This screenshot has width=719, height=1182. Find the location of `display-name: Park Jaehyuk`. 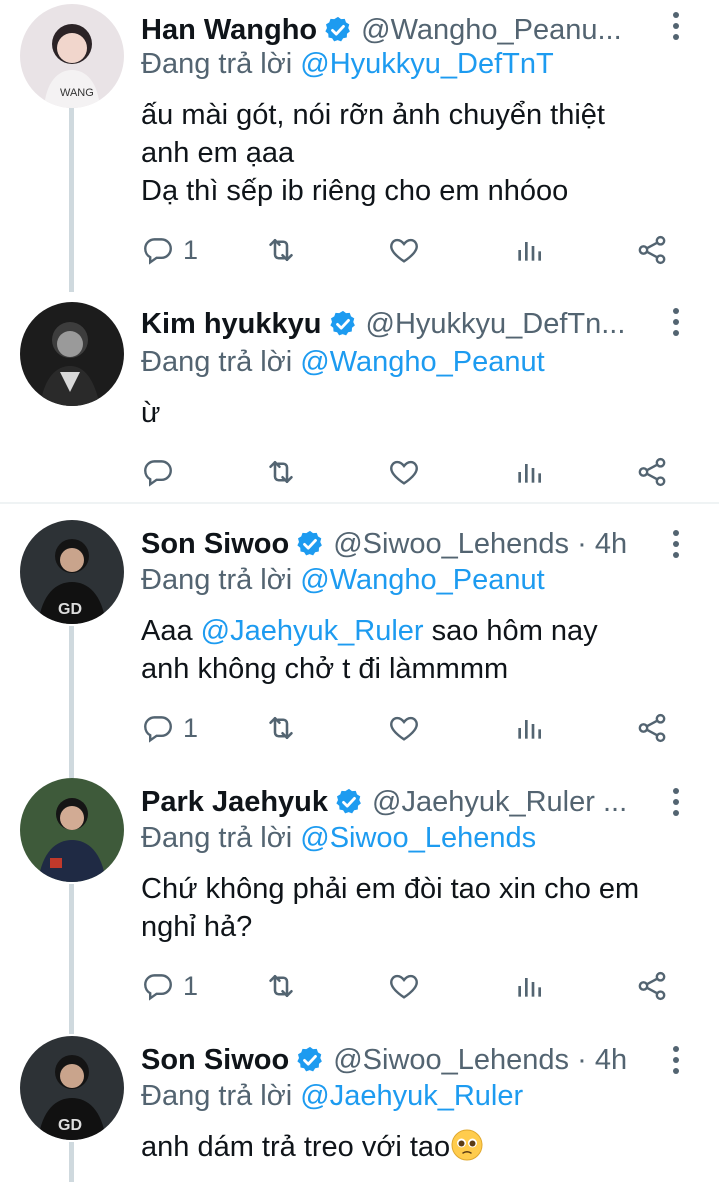

display-name: Park Jaehyuk is located at coordinates (234, 802).